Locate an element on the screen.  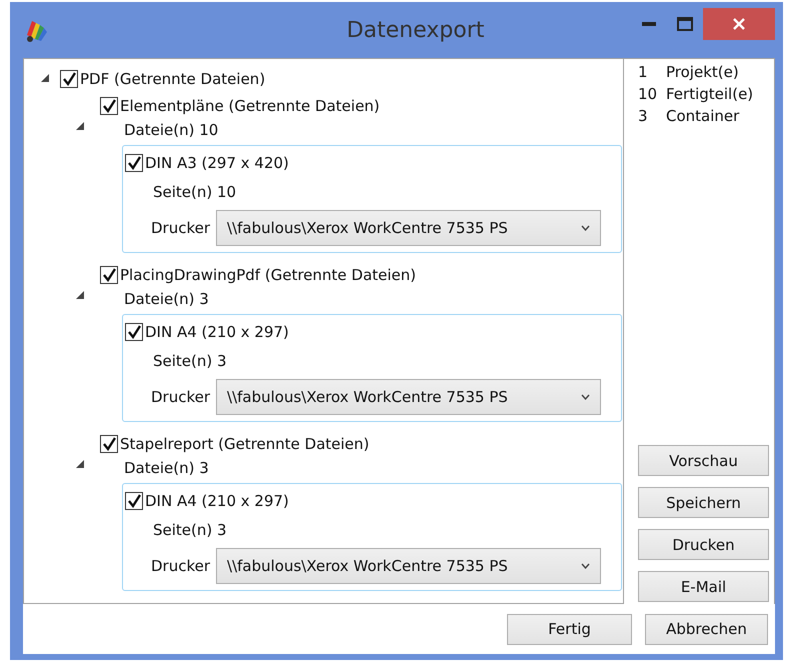
summary-label: Fertigteil(e) is located at coordinates (710, 94).